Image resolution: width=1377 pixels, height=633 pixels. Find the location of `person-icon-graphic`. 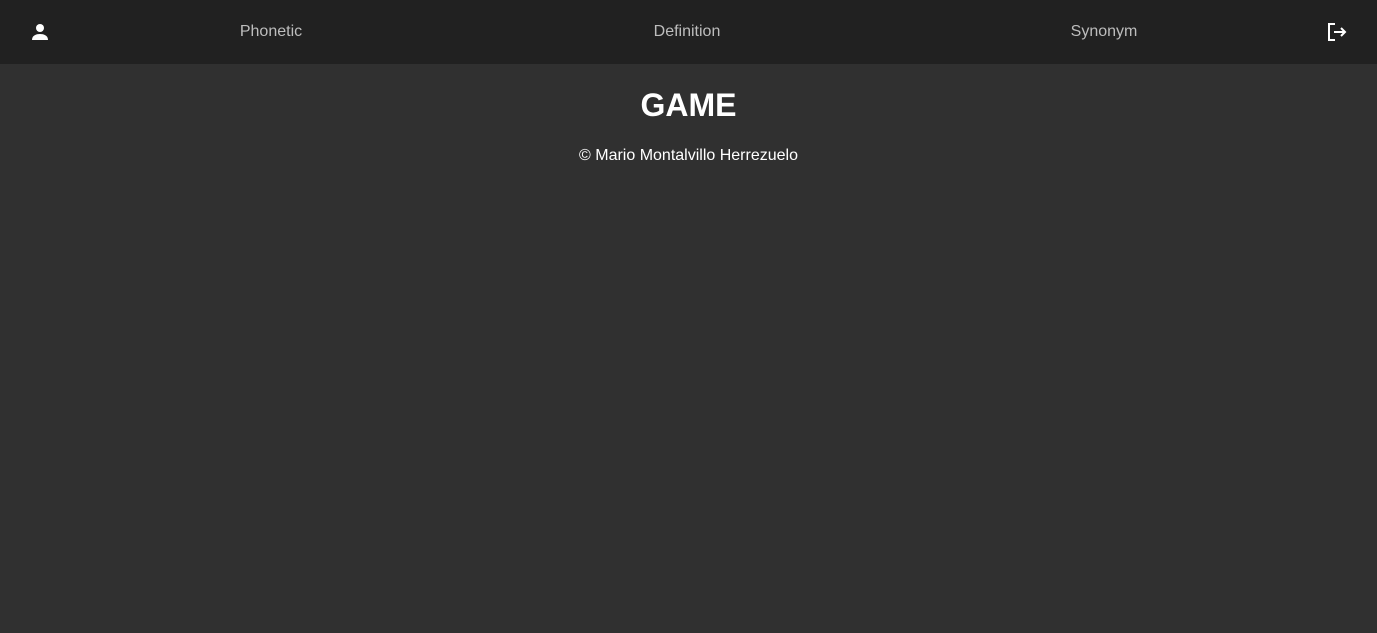

person-icon-graphic is located at coordinates (40, 32).